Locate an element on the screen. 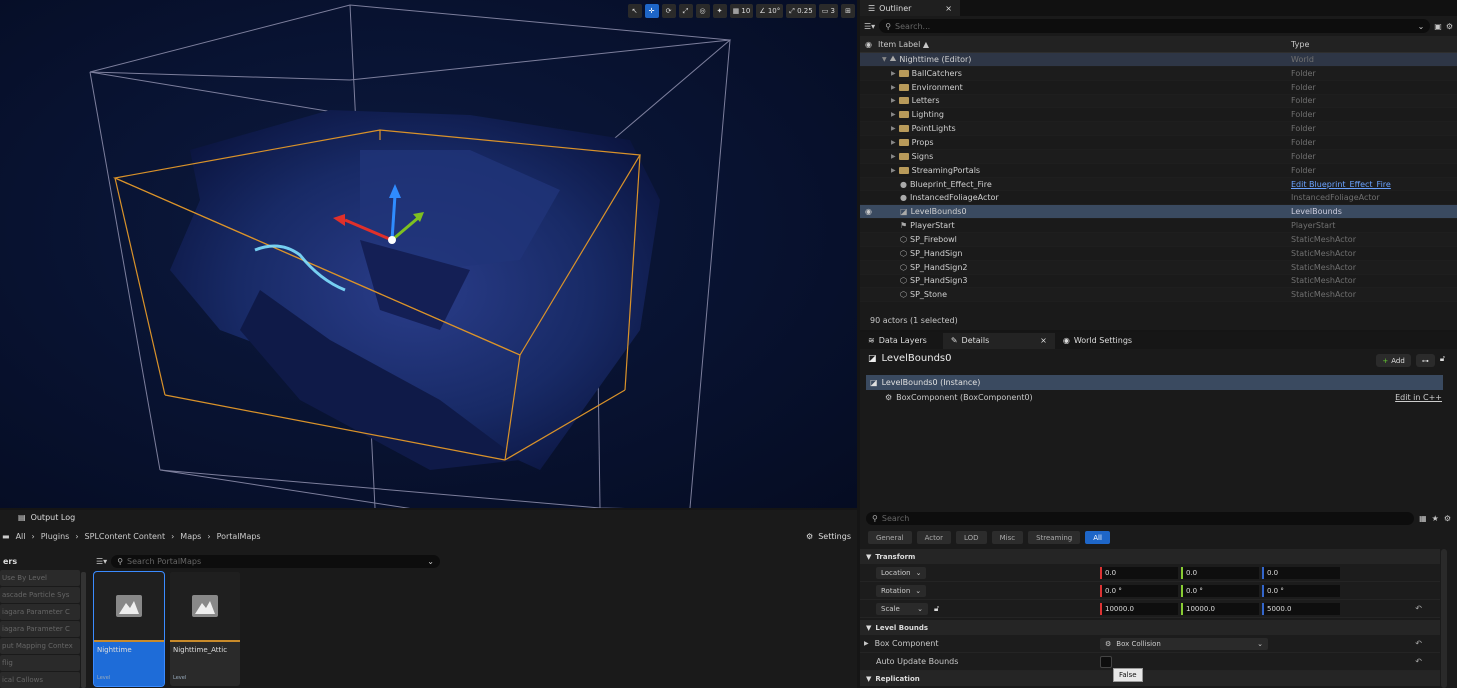 The width and height of the screenshot is (1457, 688). outliner-row: ▶ BallCatchers Folder is located at coordinates (1158, 73).